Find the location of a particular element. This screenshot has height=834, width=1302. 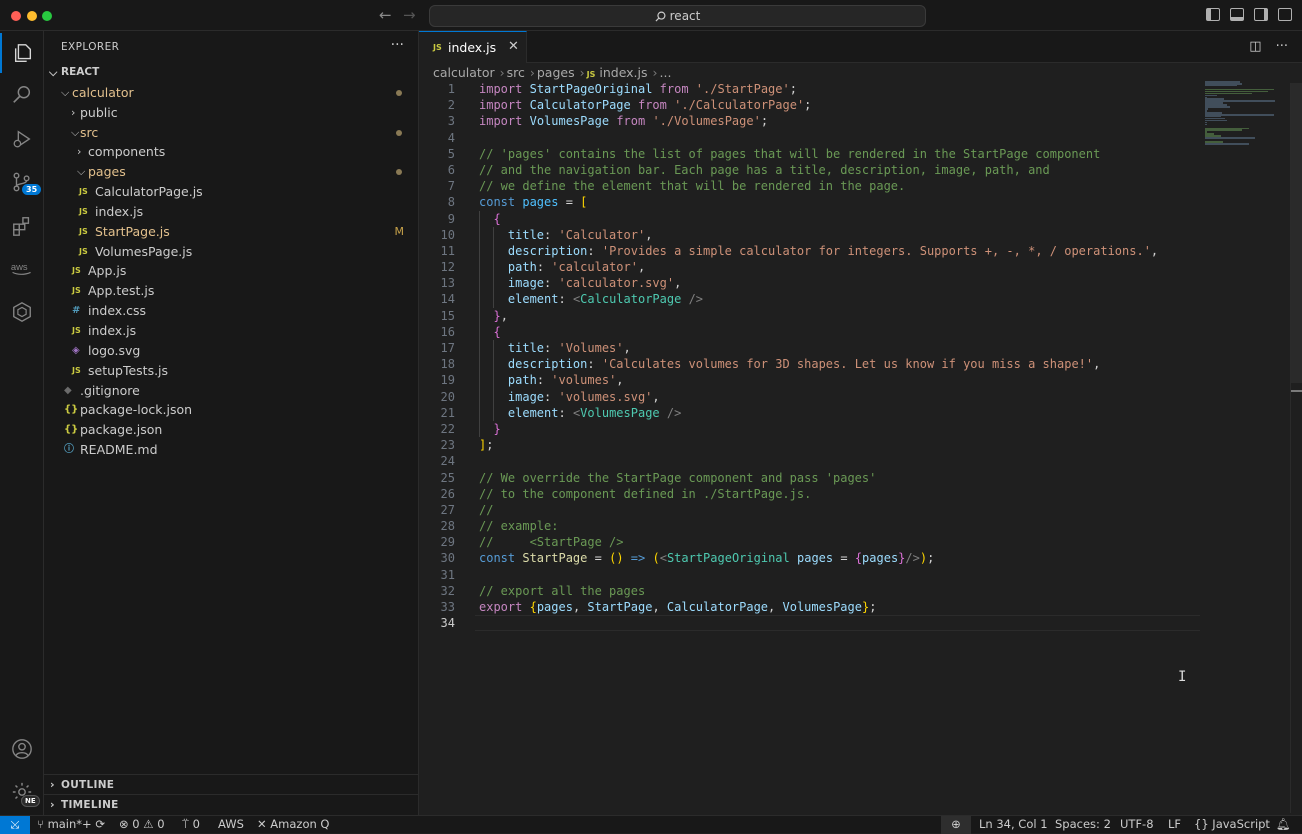

breadcrumb-item: calculator is located at coordinates (464, 72).